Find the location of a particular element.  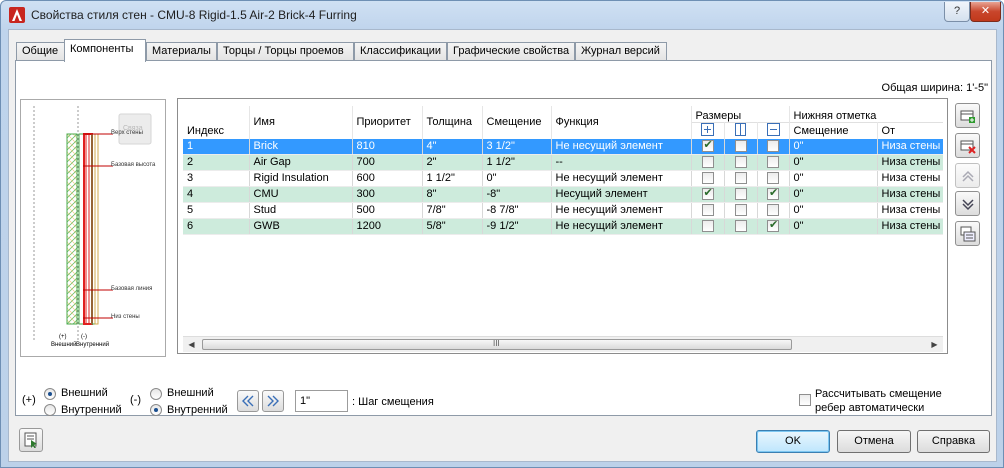

select-components-button is located at coordinates (31, 440).